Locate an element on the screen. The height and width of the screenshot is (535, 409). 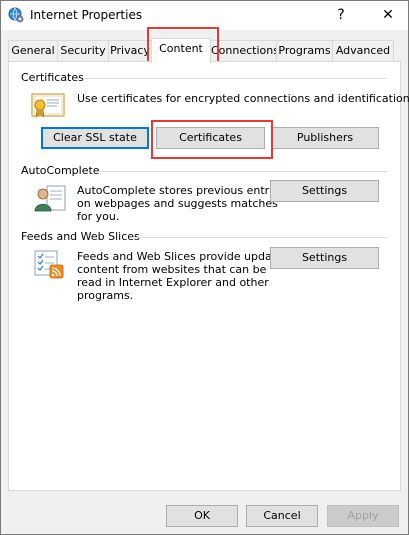
certificates-heading: Certificates is located at coordinates (52, 77).